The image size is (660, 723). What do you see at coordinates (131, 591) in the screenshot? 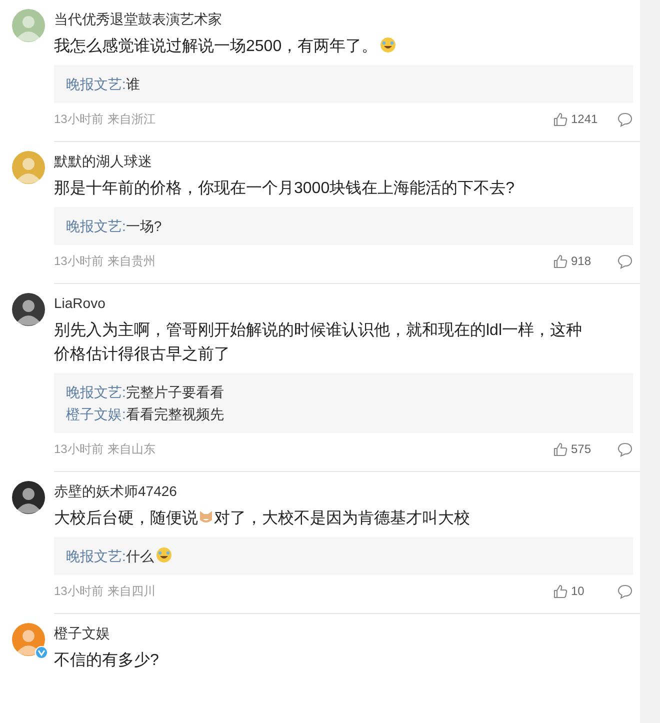
I see `comment-location: 来自四川` at bounding box center [131, 591].